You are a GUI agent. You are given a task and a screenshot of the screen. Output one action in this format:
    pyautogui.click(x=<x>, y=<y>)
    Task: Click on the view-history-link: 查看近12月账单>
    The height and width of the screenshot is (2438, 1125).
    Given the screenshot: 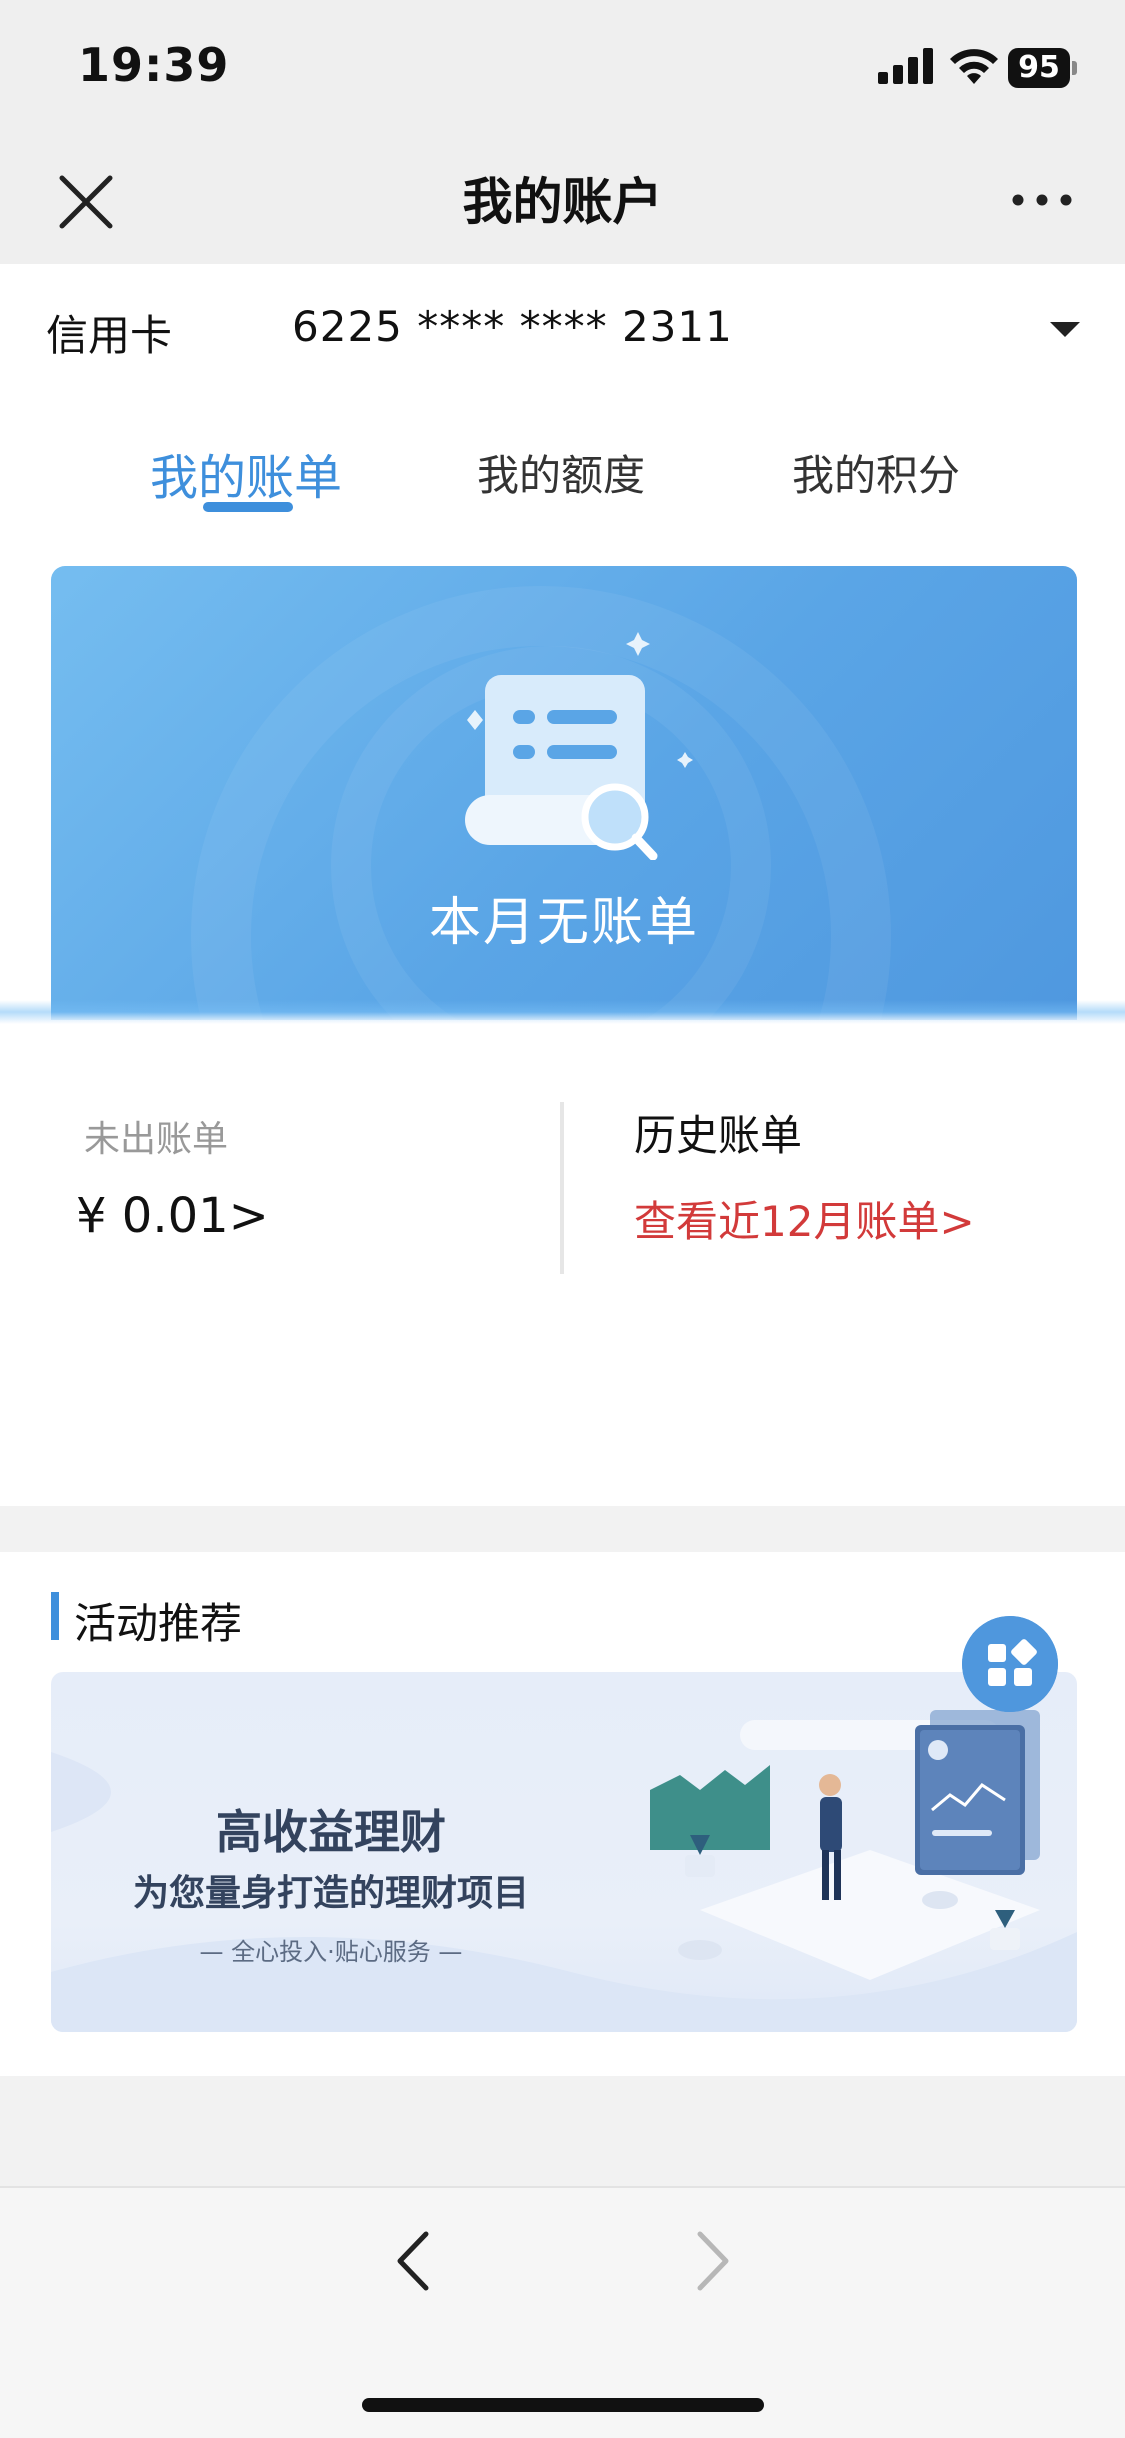 What is the action you would take?
    pyautogui.click(x=804, y=1218)
    